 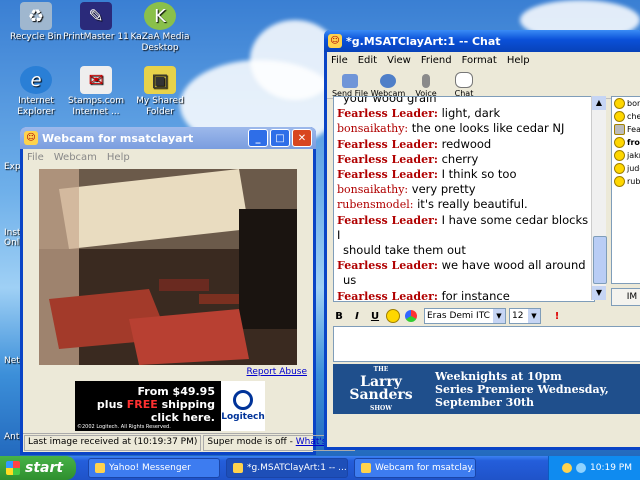 I want to click on chat-app-icon: ☺, so click(x=335, y=41).